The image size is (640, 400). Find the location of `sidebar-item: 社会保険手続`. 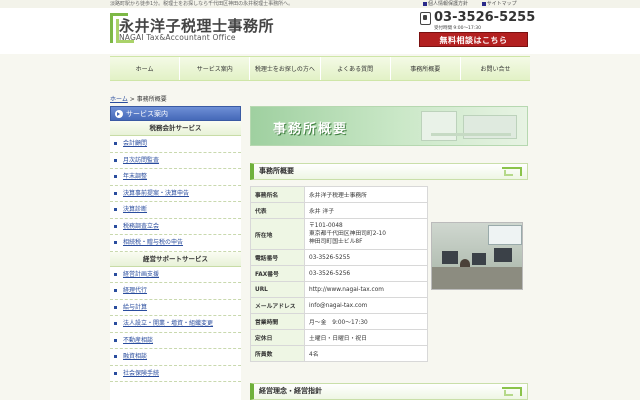

sidebar-item: 社会保険手続 is located at coordinates (175, 374).